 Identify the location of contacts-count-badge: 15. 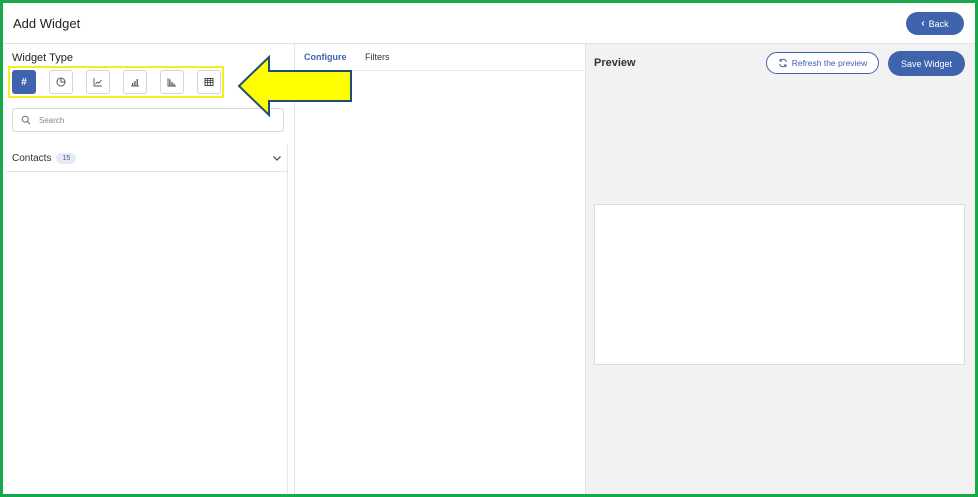
(66, 158).